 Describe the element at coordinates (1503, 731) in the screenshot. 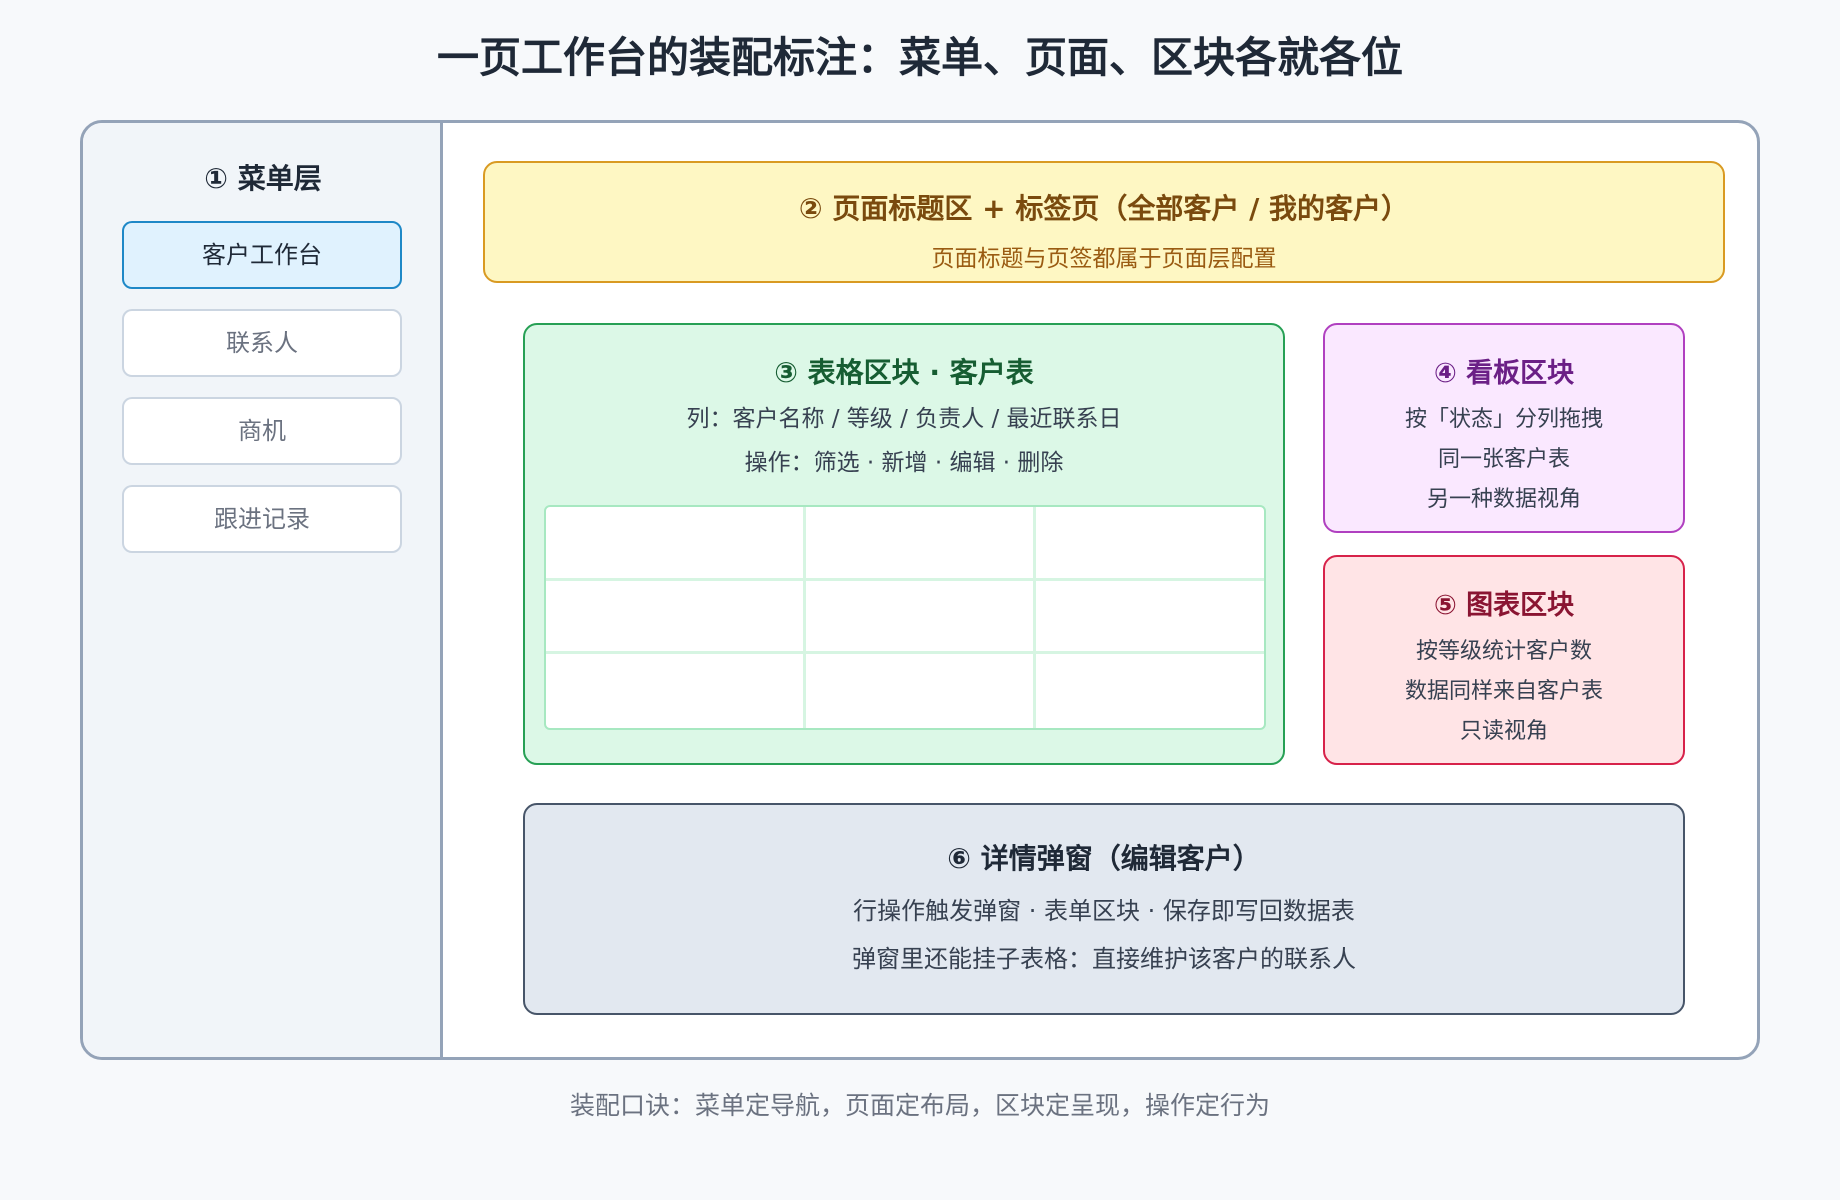

I see `chart-line: 只读视角` at that location.